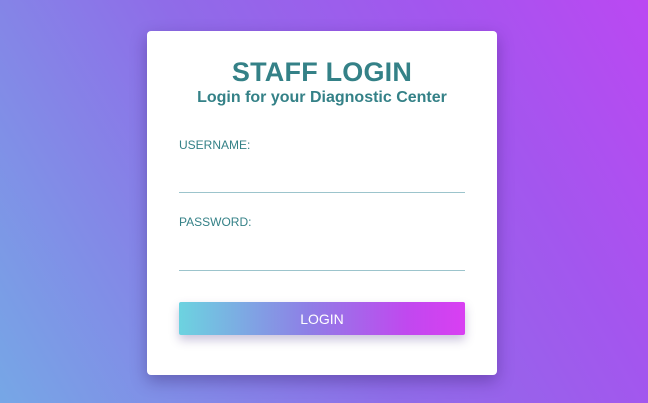 Image resolution: width=648 pixels, height=403 pixels. Describe the element at coordinates (322, 179) in the screenshot. I see `username-input` at that location.